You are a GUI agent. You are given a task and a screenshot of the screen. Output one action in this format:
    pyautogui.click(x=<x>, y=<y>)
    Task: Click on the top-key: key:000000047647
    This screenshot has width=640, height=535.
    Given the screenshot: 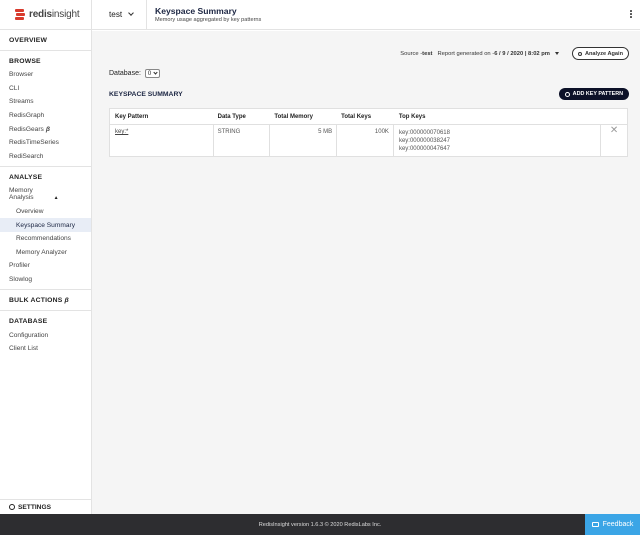 What is the action you would take?
    pyautogui.click(x=424, y=149)
    